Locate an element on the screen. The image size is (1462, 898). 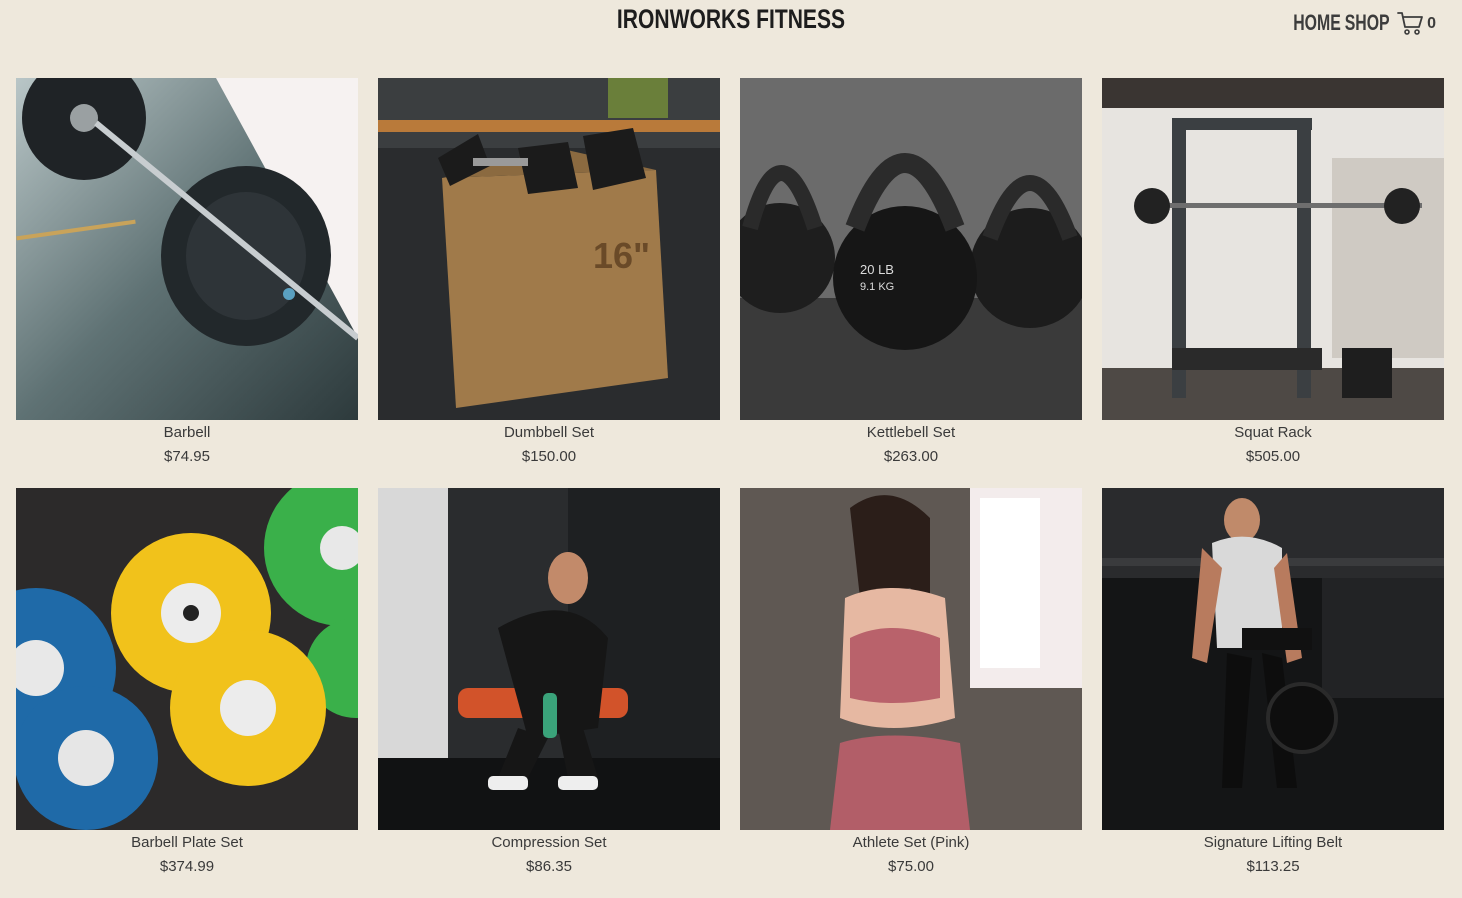
brand-logo: IRONWORKS FITNESS is located at coordinates (731, 19).